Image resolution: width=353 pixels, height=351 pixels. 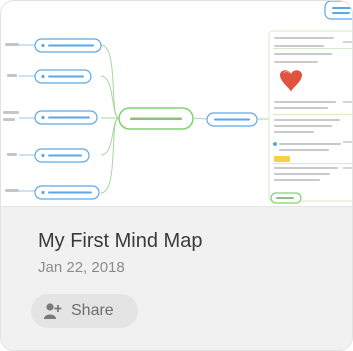 I want to click on share-button: Share, so click(x=84, y=311).